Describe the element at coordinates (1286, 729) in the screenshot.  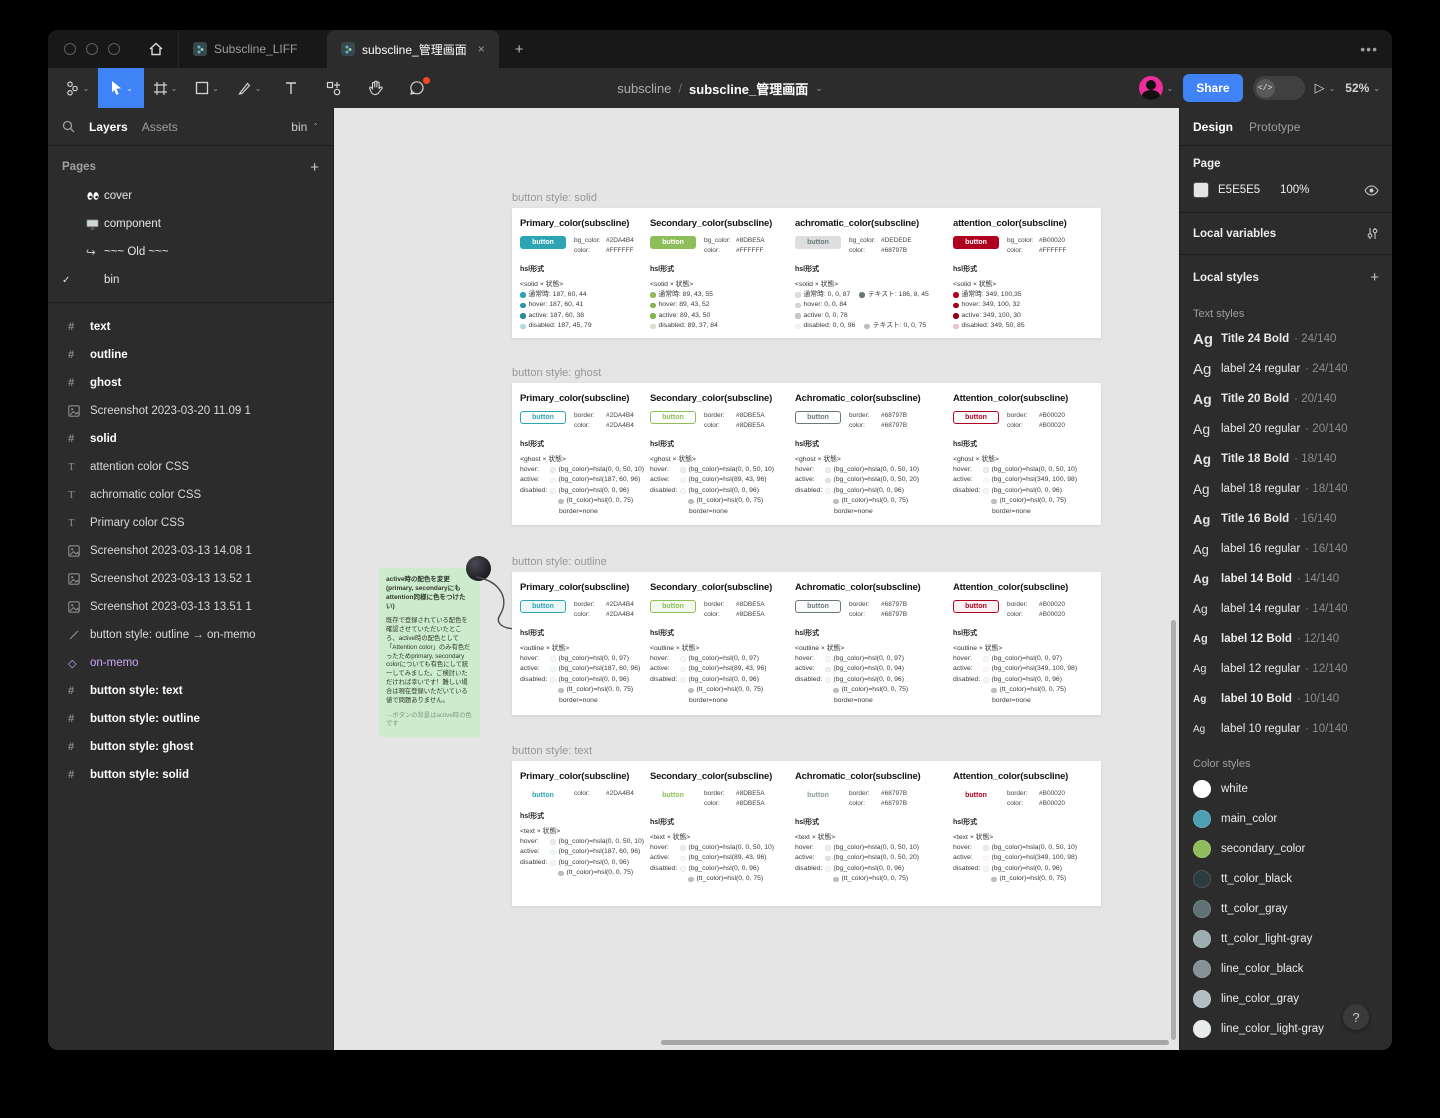
I see `text-style-item: Ag label 10 regular · 10/140` at that location.